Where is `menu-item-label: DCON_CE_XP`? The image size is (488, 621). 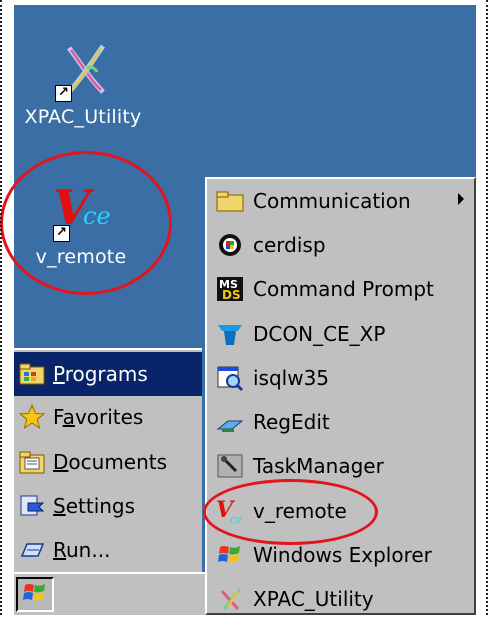
menu-item-label: DCON_CE_XP is located at coordinates (319, 334).